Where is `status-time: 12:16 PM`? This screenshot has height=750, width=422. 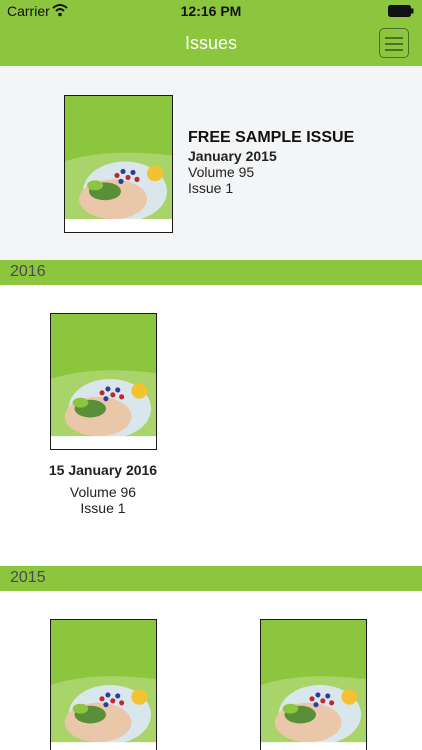 status-time: 12:16 PM is located at coordinates (211, 11).